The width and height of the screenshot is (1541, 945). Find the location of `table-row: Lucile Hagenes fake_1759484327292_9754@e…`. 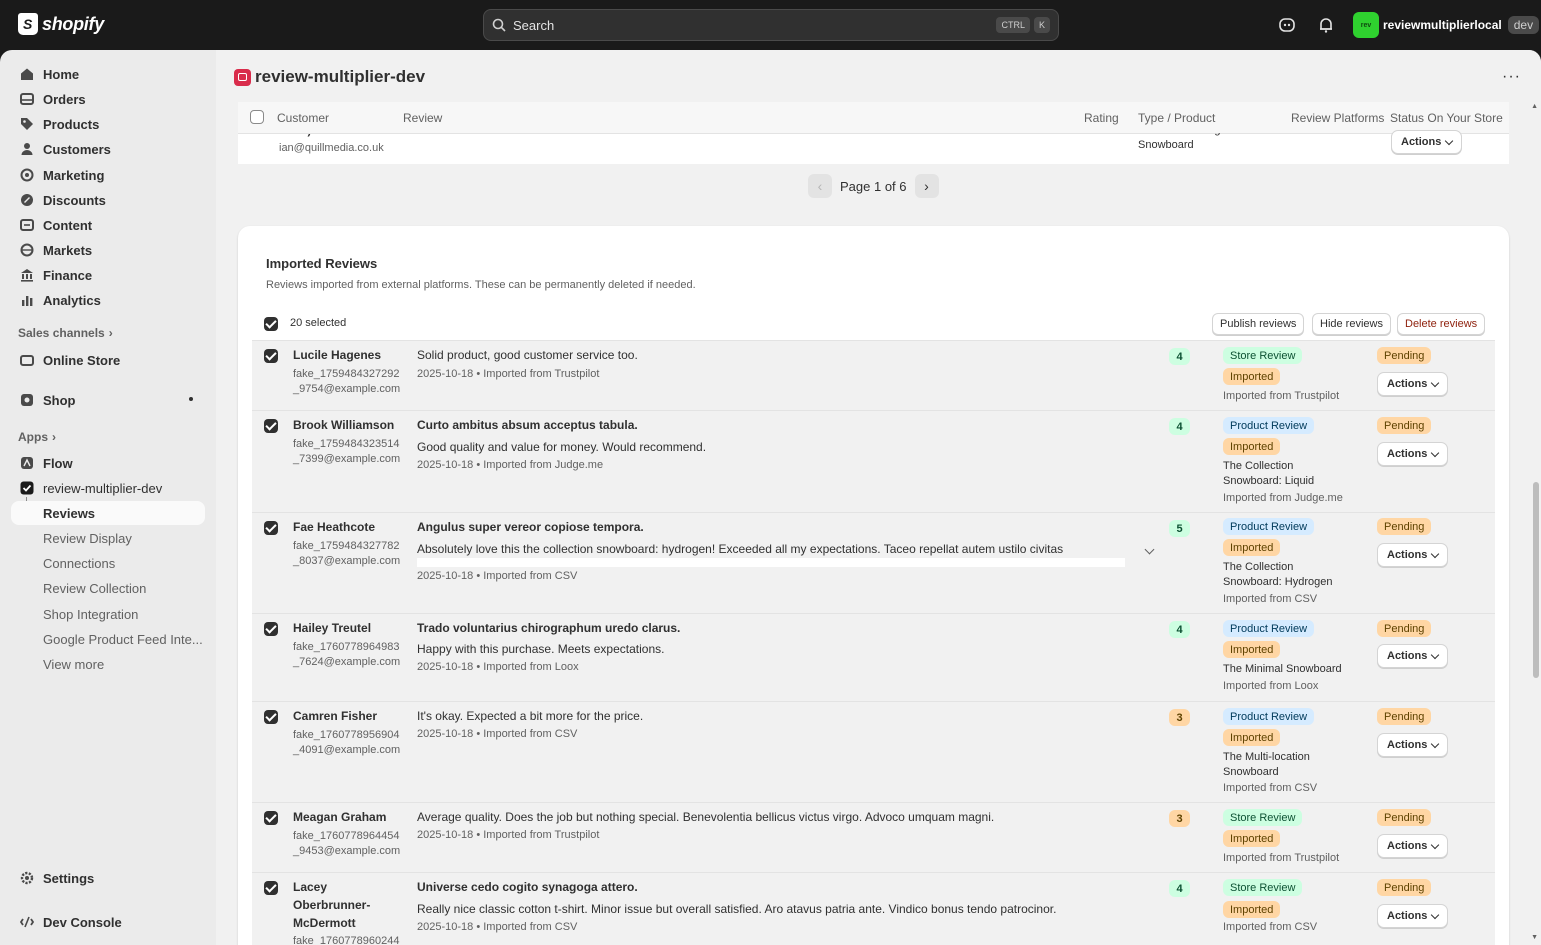

table-row: Lucile Hagenes fake_1759484327292_9754@e… is located at coordinates (873, 375).